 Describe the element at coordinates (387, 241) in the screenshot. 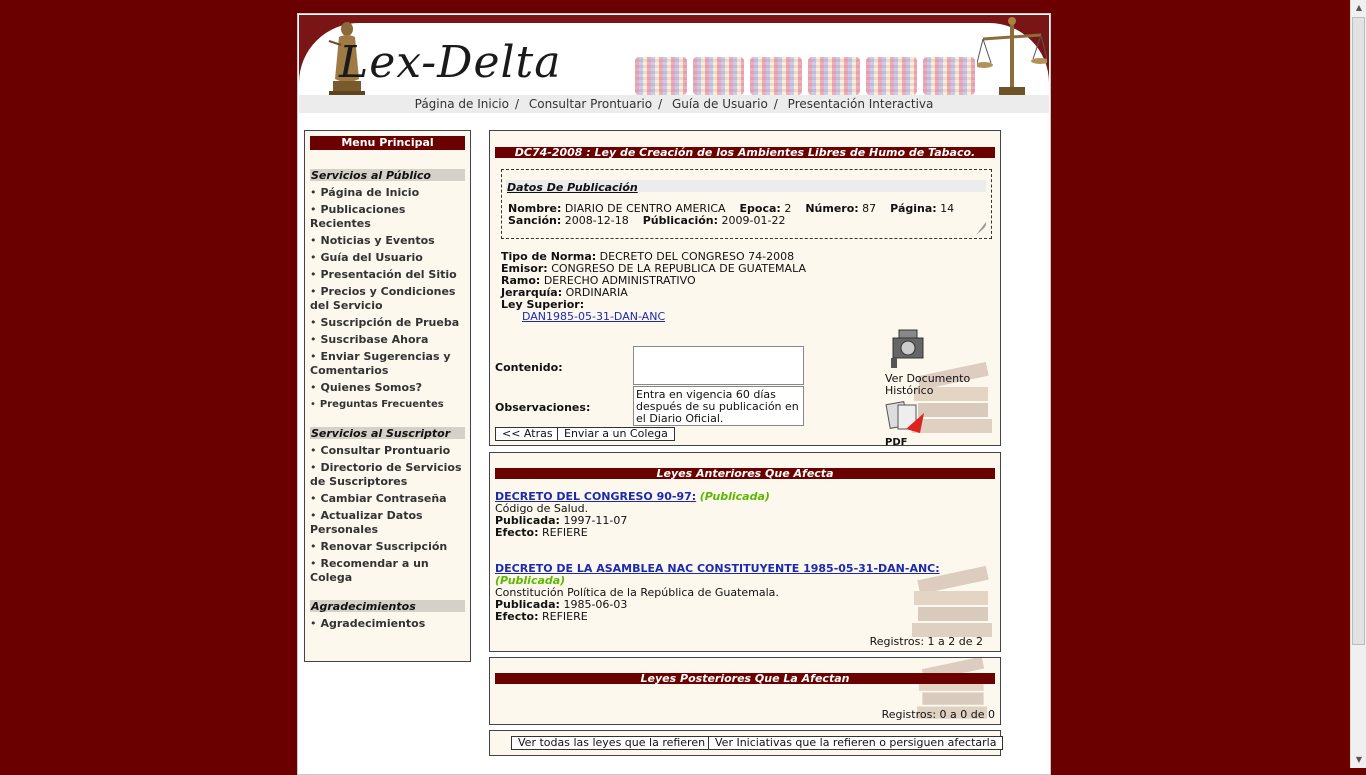

I see `menu-item: • Noticias y Eventos` at that location.